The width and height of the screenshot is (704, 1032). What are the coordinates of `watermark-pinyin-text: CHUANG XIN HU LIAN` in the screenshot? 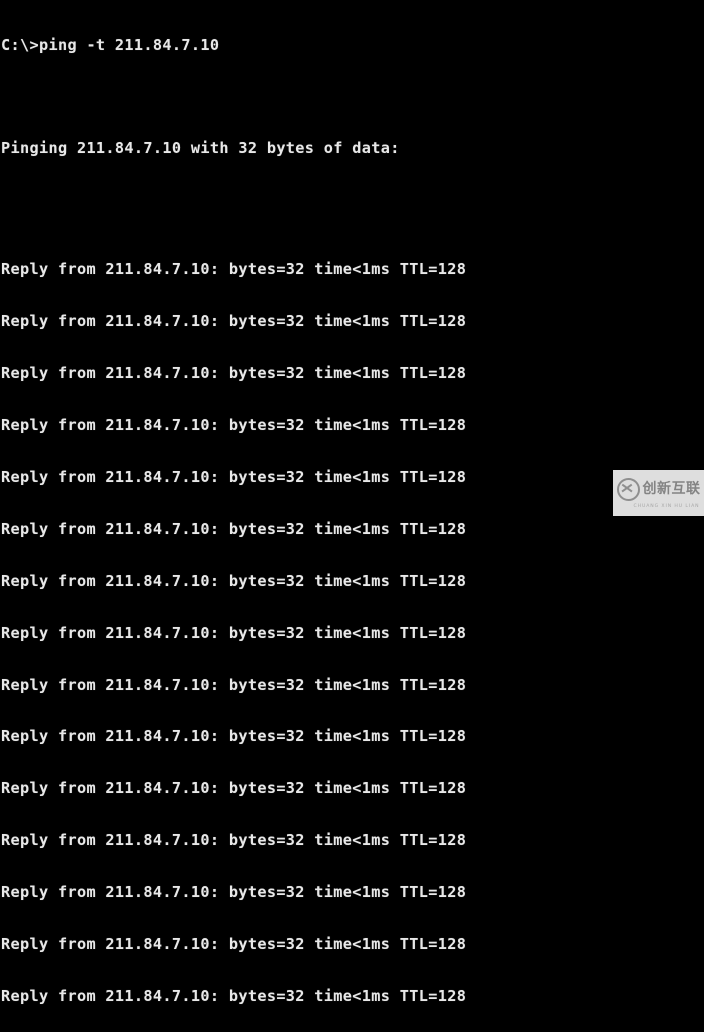 It's located at (666, 506).